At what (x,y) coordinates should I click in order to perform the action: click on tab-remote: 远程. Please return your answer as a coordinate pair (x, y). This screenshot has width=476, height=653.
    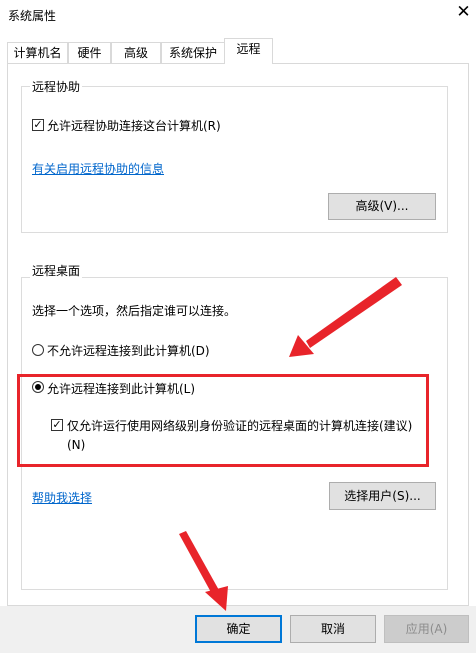
    Looking at the image, I should click on (248, 51).